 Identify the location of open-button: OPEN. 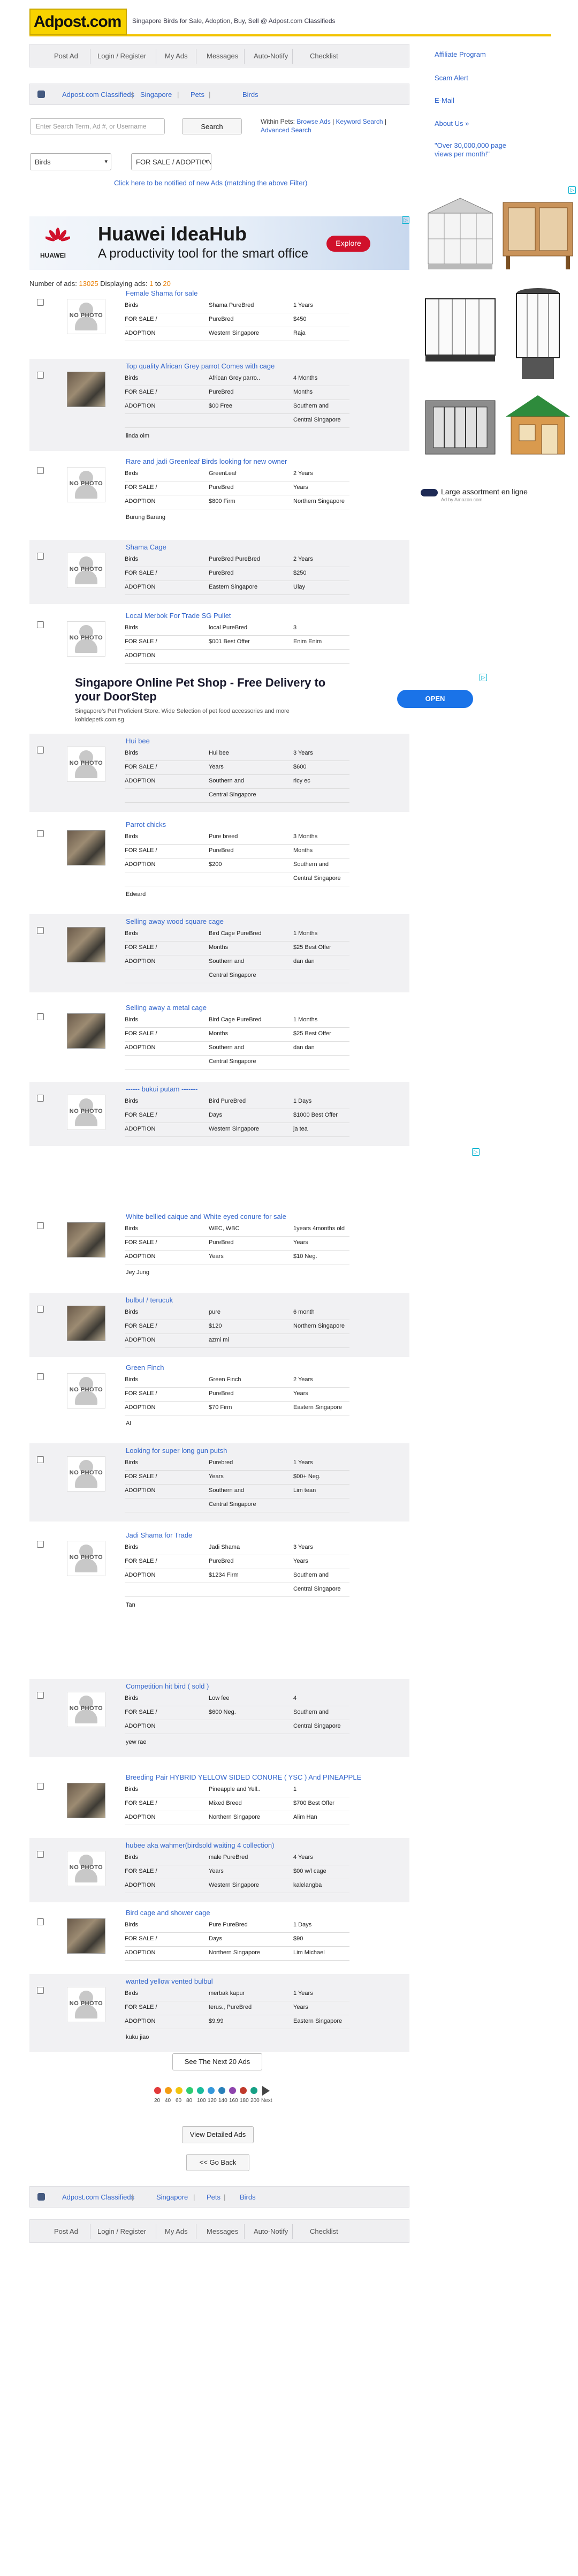
(435, 699).